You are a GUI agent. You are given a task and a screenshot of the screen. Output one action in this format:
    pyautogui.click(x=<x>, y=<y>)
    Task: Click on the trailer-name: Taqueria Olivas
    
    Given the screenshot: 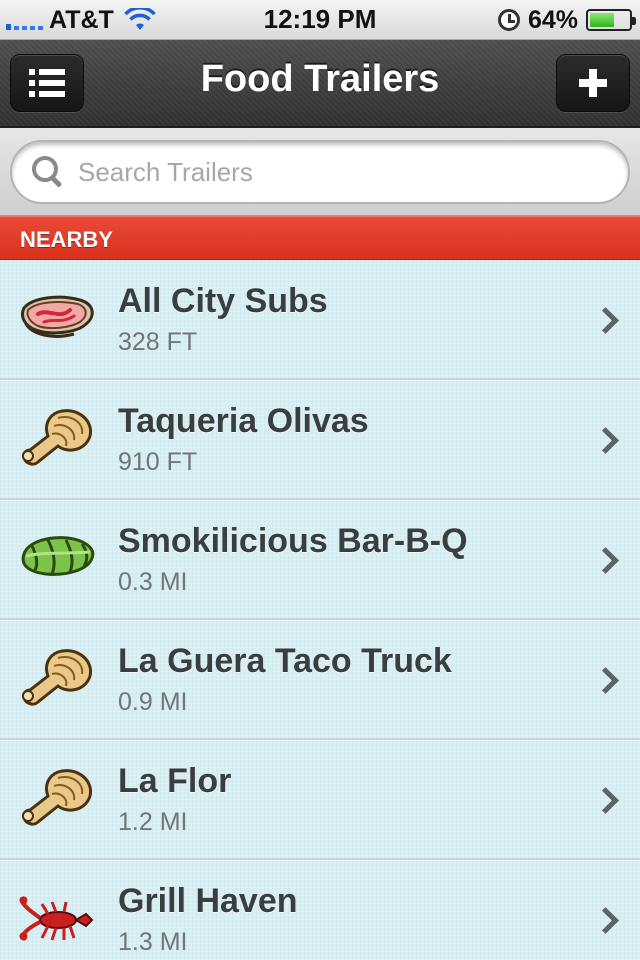 What is the action you would take?
    pyautogui.click(x=243, y=421)
    